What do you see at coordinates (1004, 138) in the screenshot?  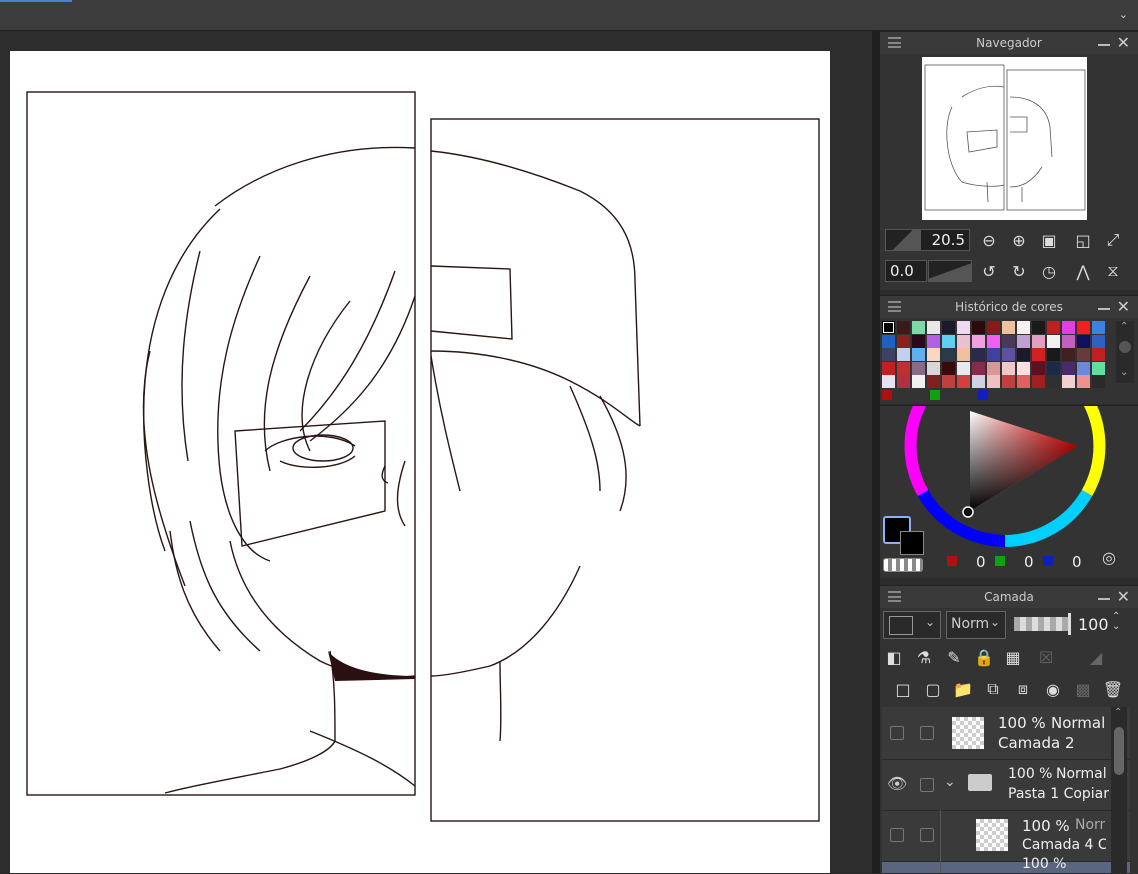 I see `navigator-preview` at bounding box center [1004, 138].